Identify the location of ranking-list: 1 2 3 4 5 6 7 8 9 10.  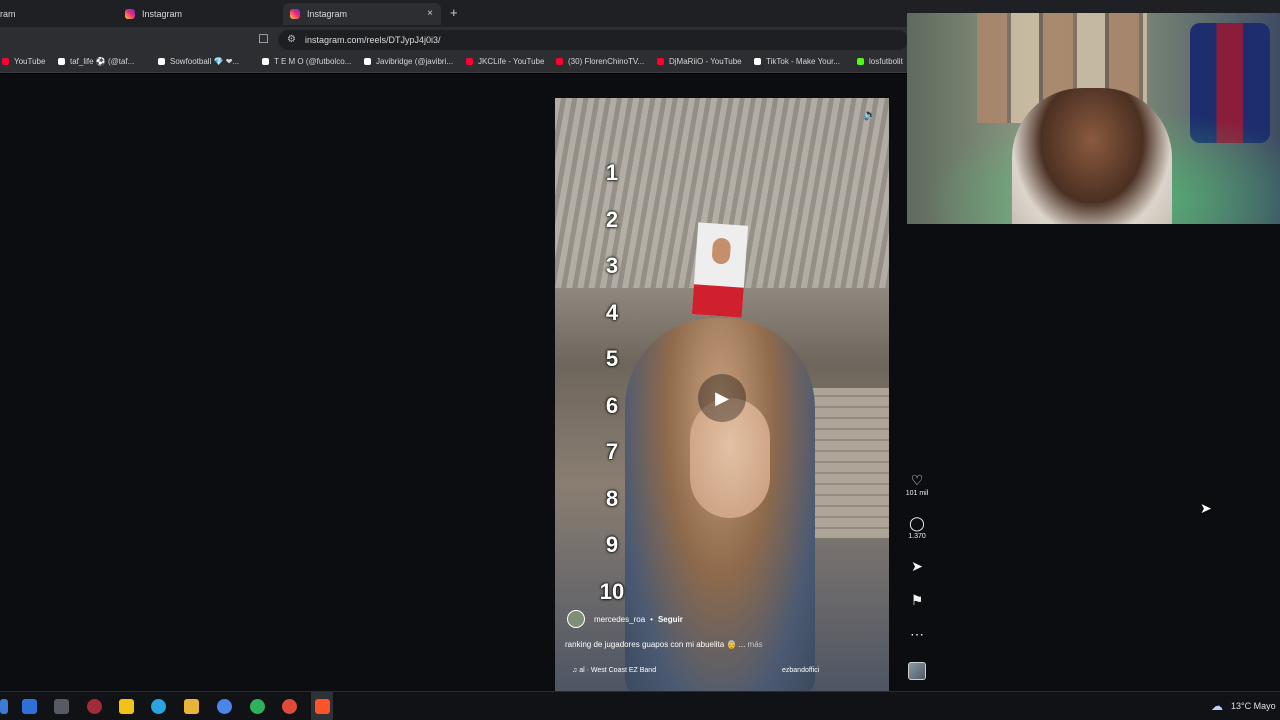
(612, 392).